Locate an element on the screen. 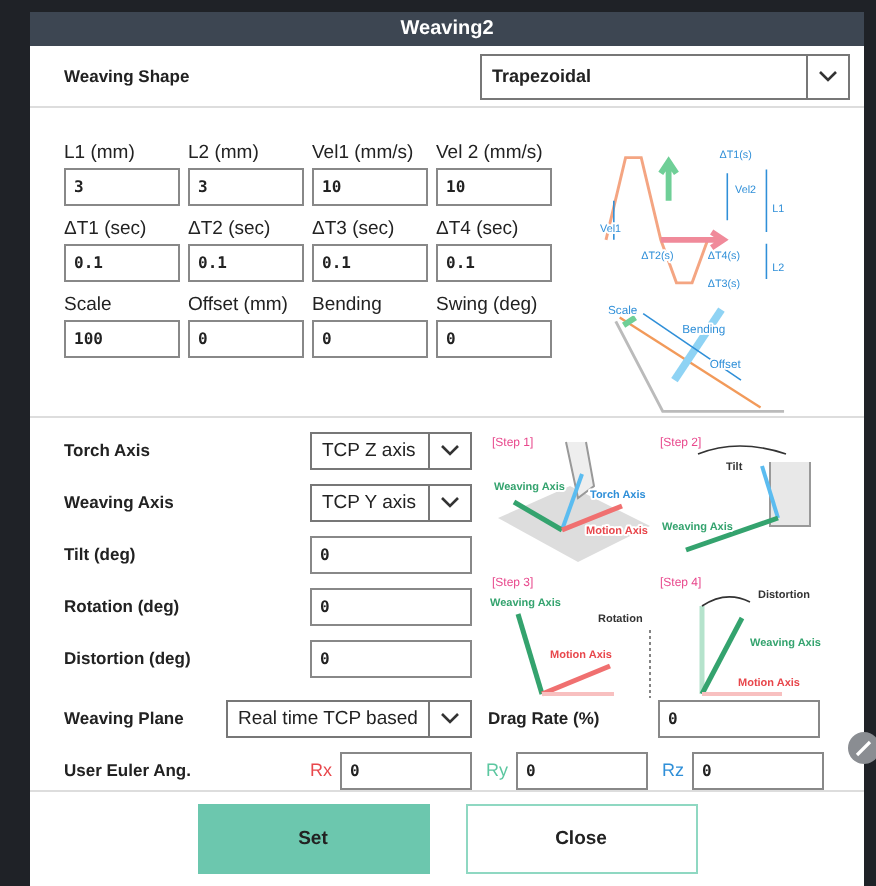 The height and width of the screenshot is (886, 876). parameter-label: Vel1 (mm/s) is located at coordinates (364, 153).